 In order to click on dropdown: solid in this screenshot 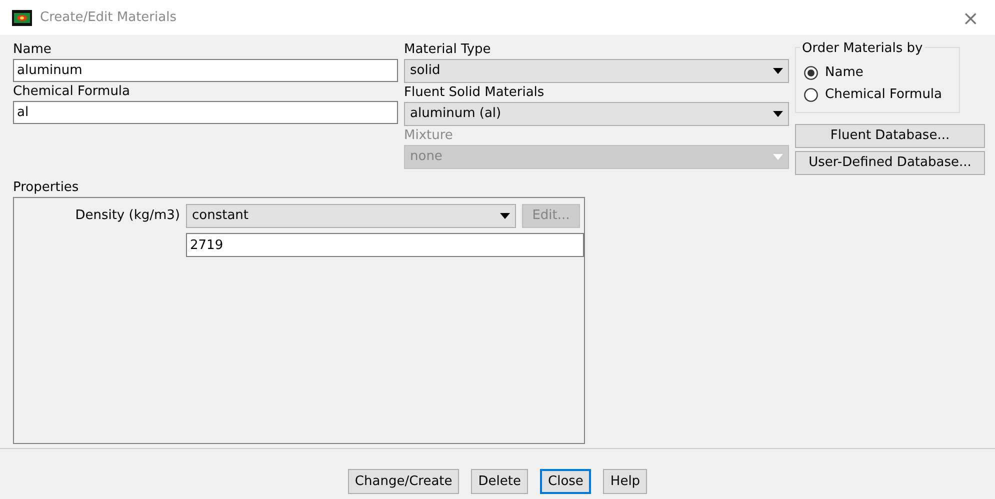, I will do `click(596, 71)`.